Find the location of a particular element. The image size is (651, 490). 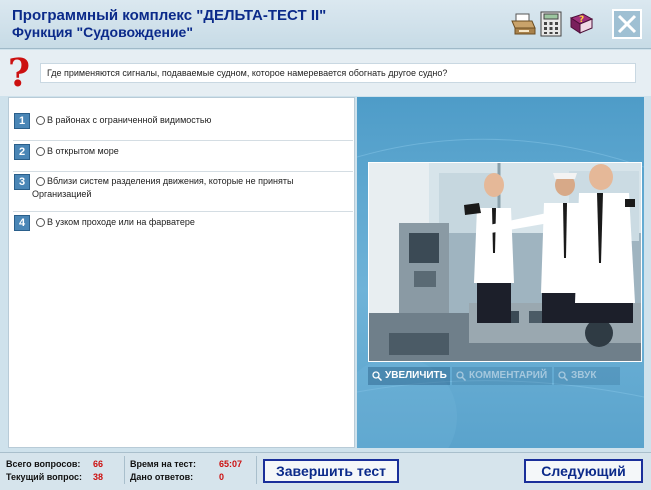

photo-controls: УВЕЛИЧИТЬ КОММЕНТАРИЙ ЗВУК is located at coordinates (494, 376).